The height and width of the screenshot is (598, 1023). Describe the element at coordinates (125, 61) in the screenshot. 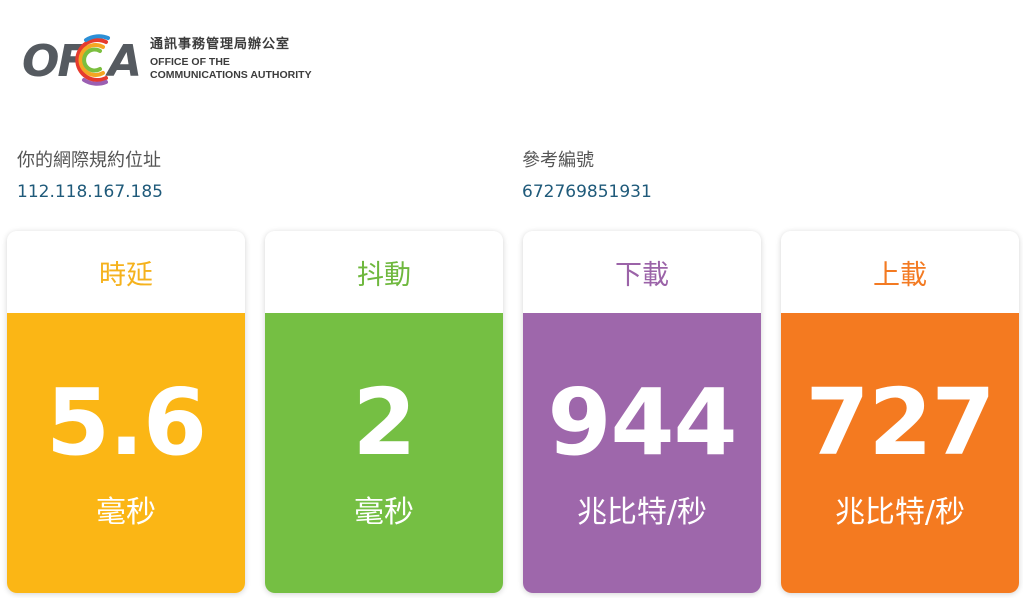

I see `logo-text-a: A` at that location.